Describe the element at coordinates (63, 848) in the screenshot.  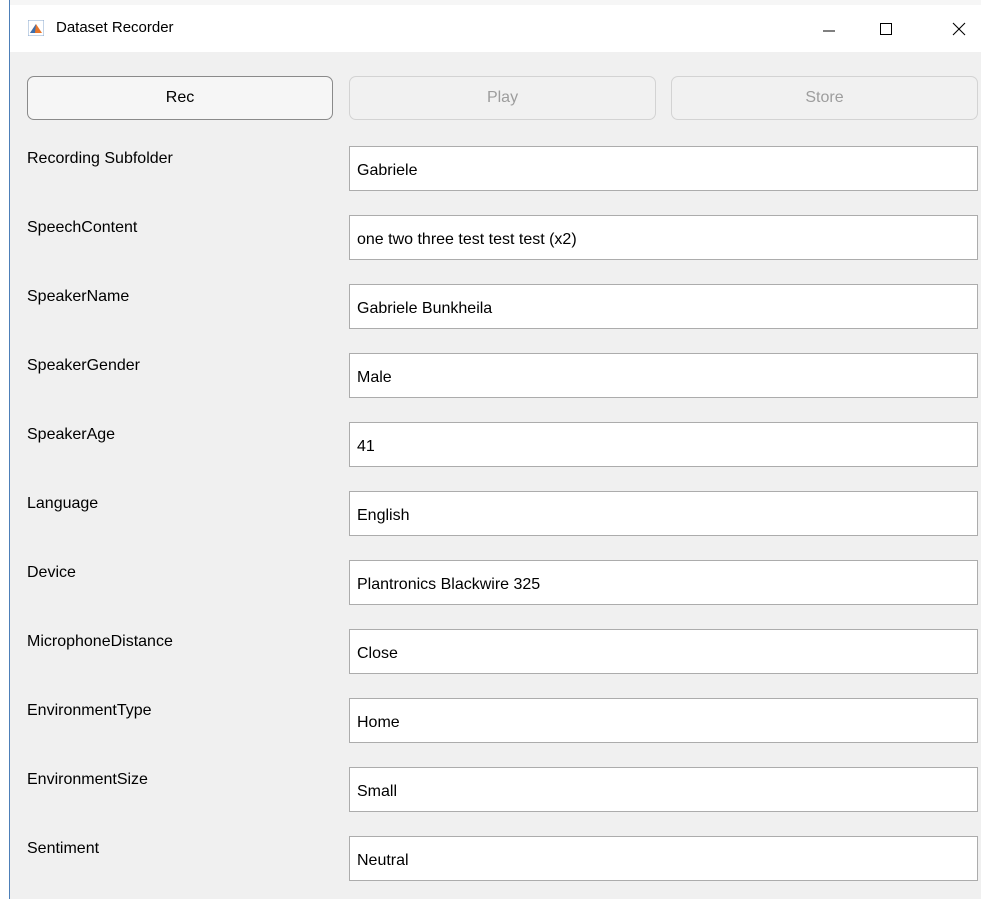
I see `sentiment-label: Sentiment` at that location.